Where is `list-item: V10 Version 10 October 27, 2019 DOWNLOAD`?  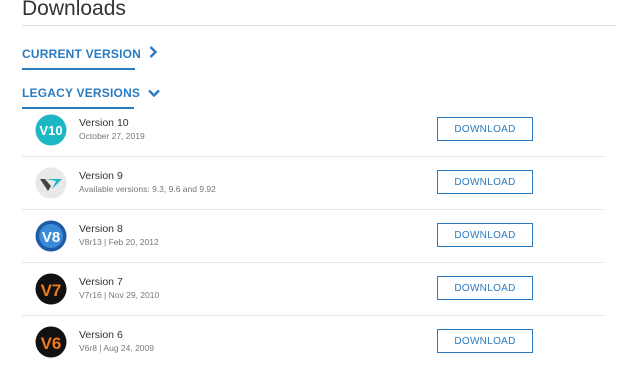 list-item: V10 Version 10 October 27, 2019 DOWNLOAD is located at coordinates (313, 130).